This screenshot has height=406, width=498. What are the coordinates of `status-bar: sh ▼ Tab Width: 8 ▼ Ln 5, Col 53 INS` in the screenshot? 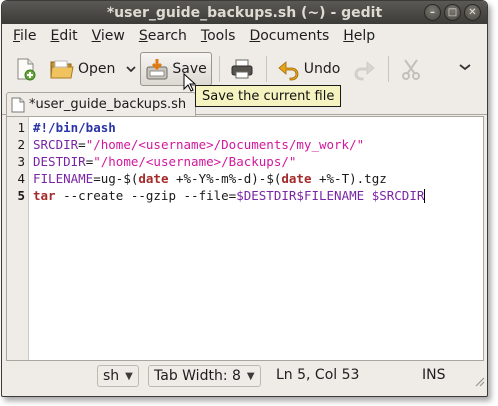 It's located at (244, 376).